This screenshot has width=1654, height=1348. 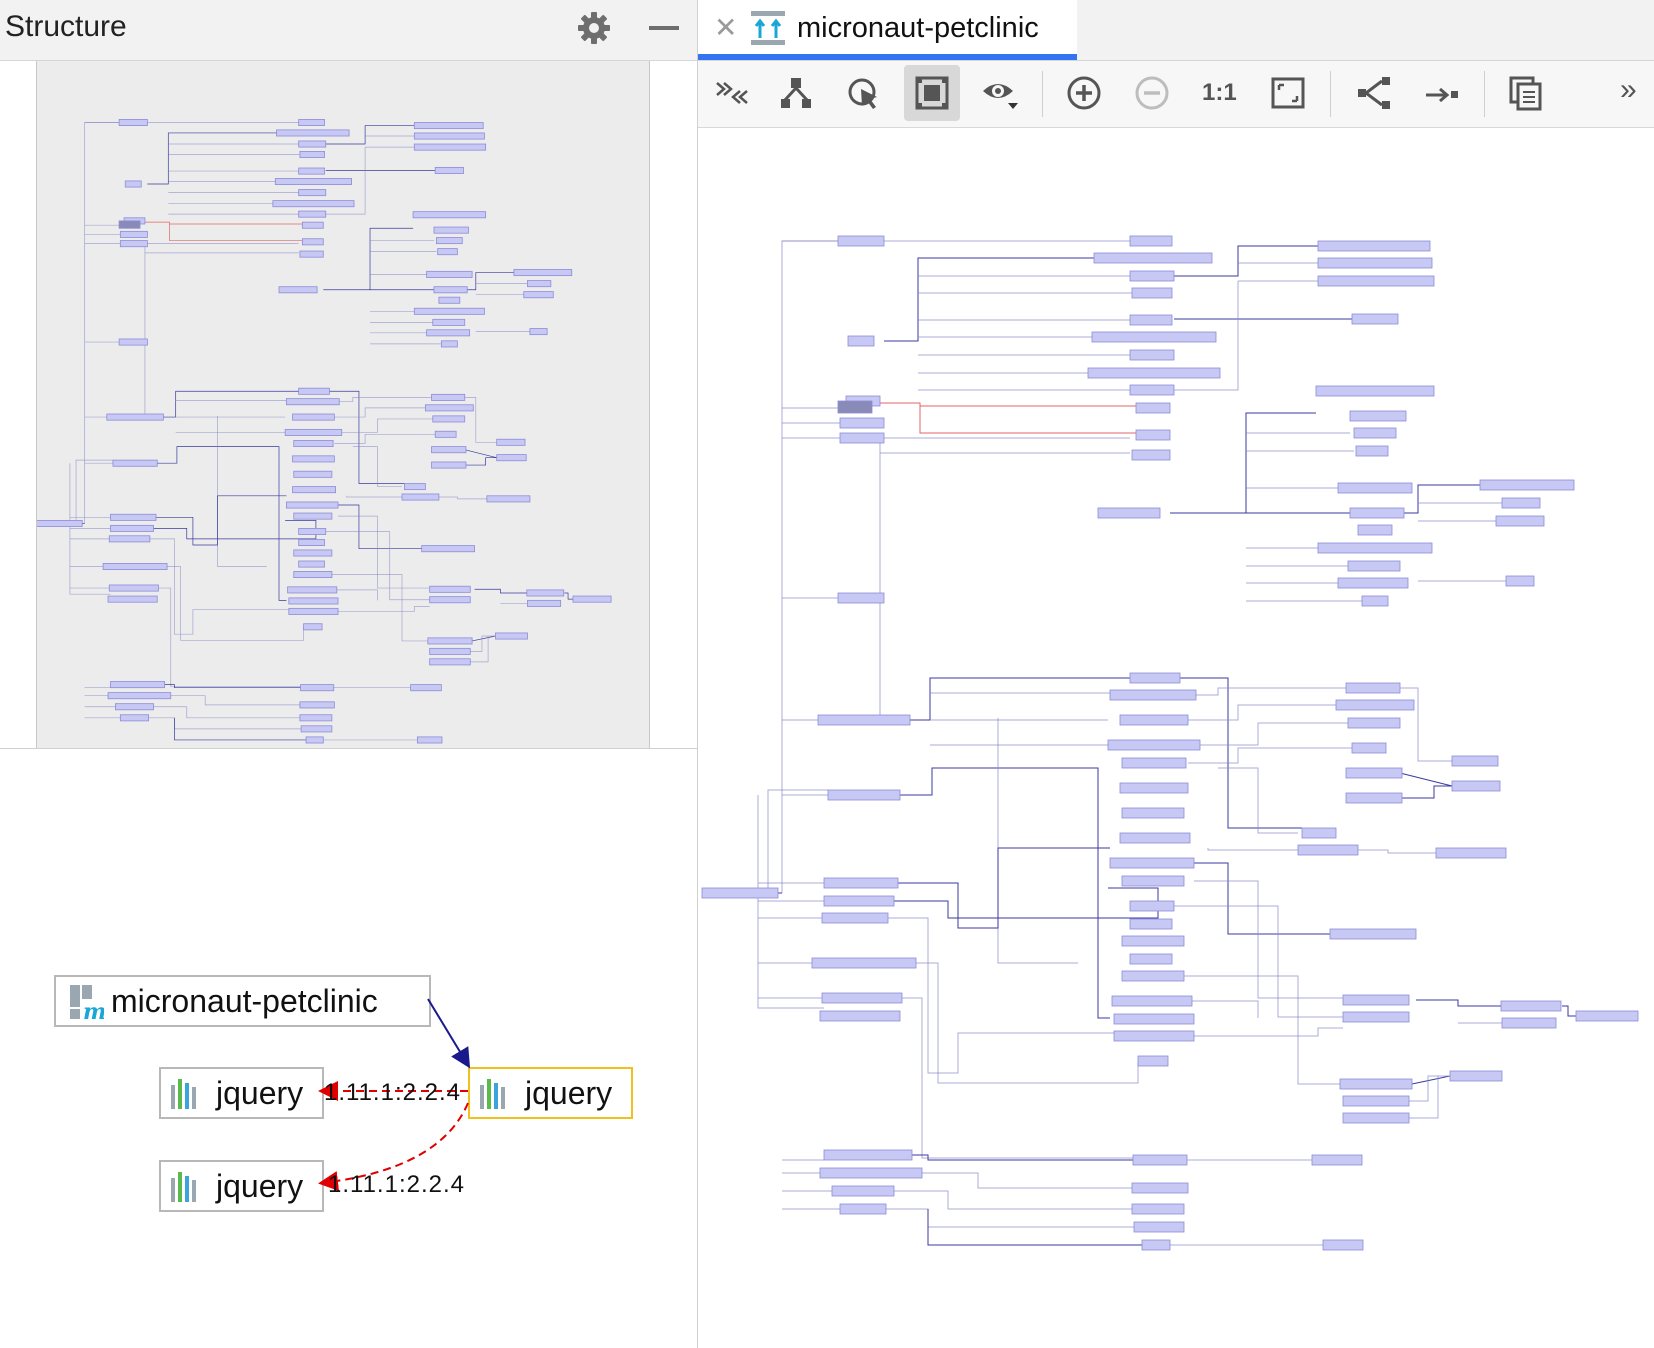 What do you see at coordinates (864, 93) in the screenshot?
I see `select-cursor-button` at bounding box center [864, 93].